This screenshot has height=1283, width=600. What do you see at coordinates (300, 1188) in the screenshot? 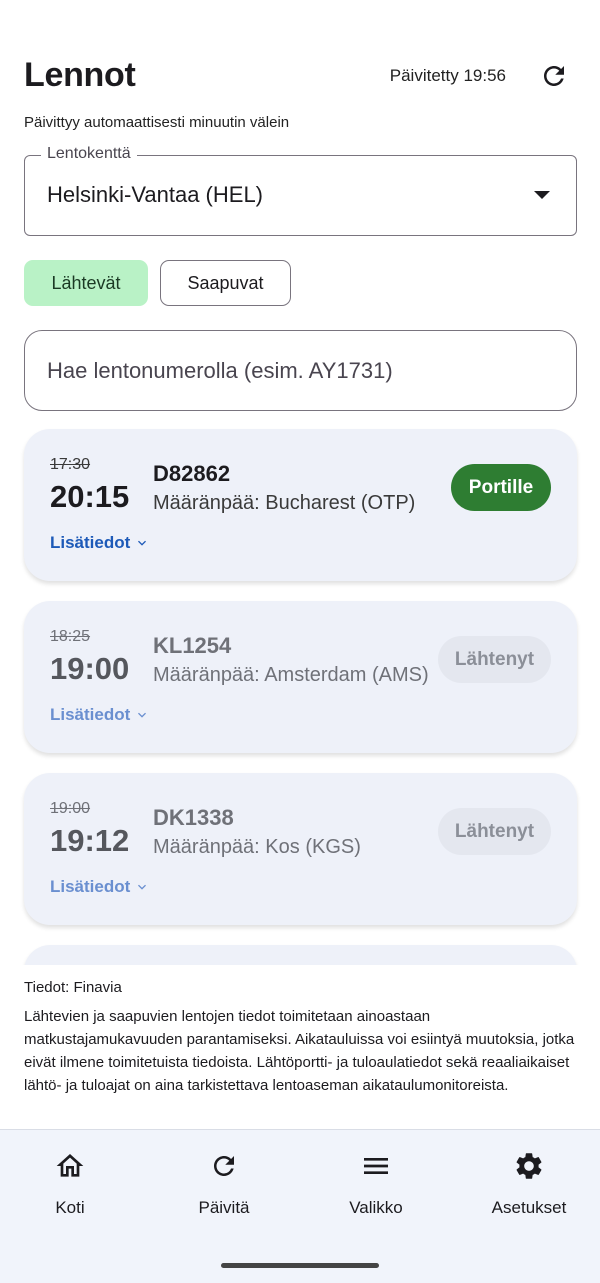
I see `bottom-navigation: Koti Päivitä Valikko Asetukset` at bounding box center [300, 1188].